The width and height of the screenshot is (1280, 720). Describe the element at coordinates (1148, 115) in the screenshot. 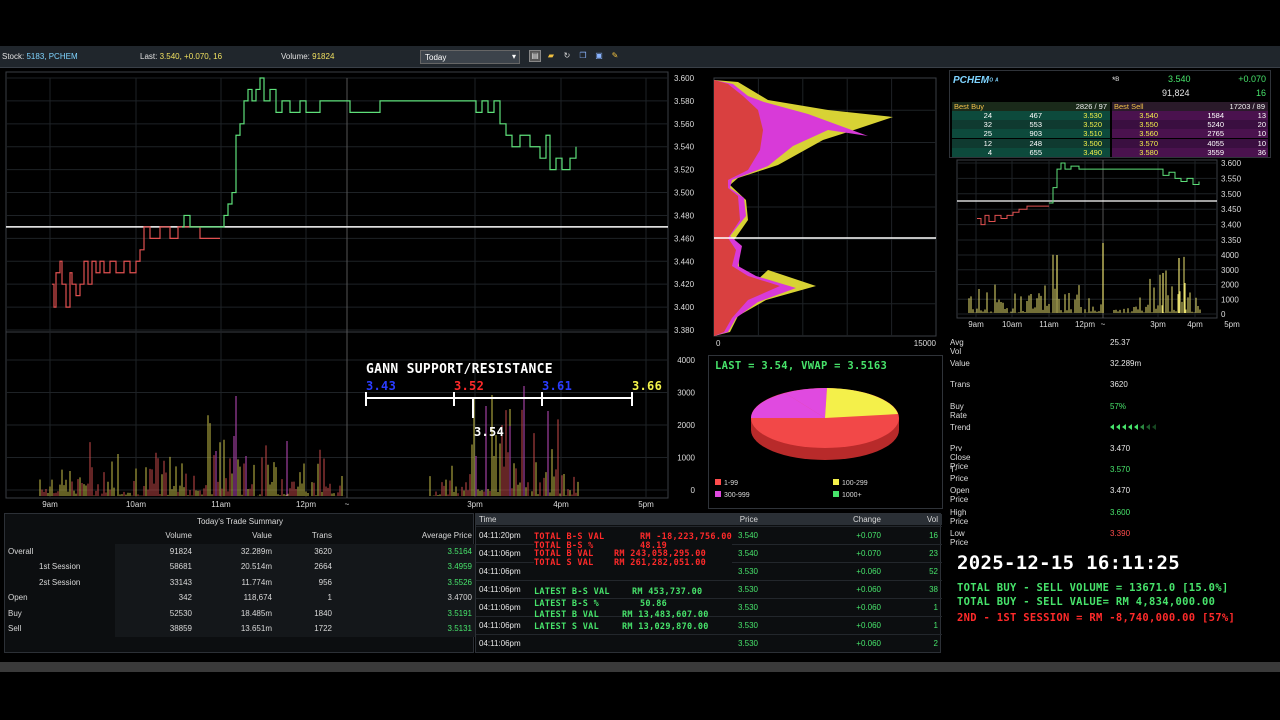

I see `depth-cell: 3.540` at that location.